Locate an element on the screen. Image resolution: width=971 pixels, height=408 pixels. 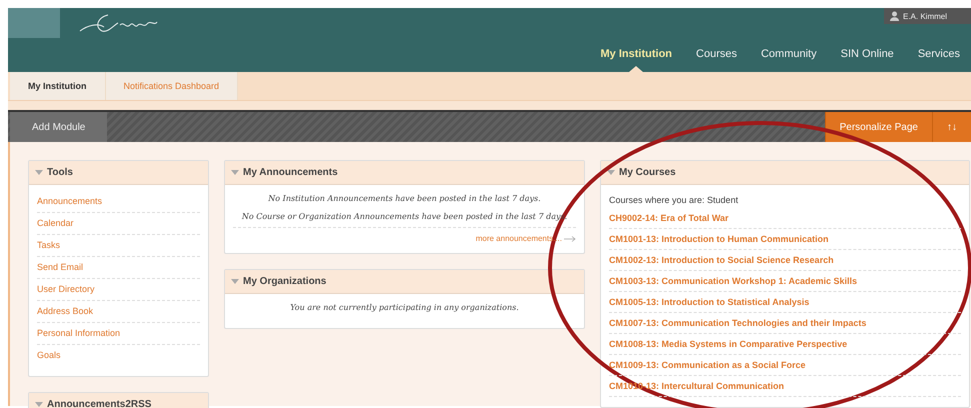
tool-link: Send Email is located at coordinates (118, 268).